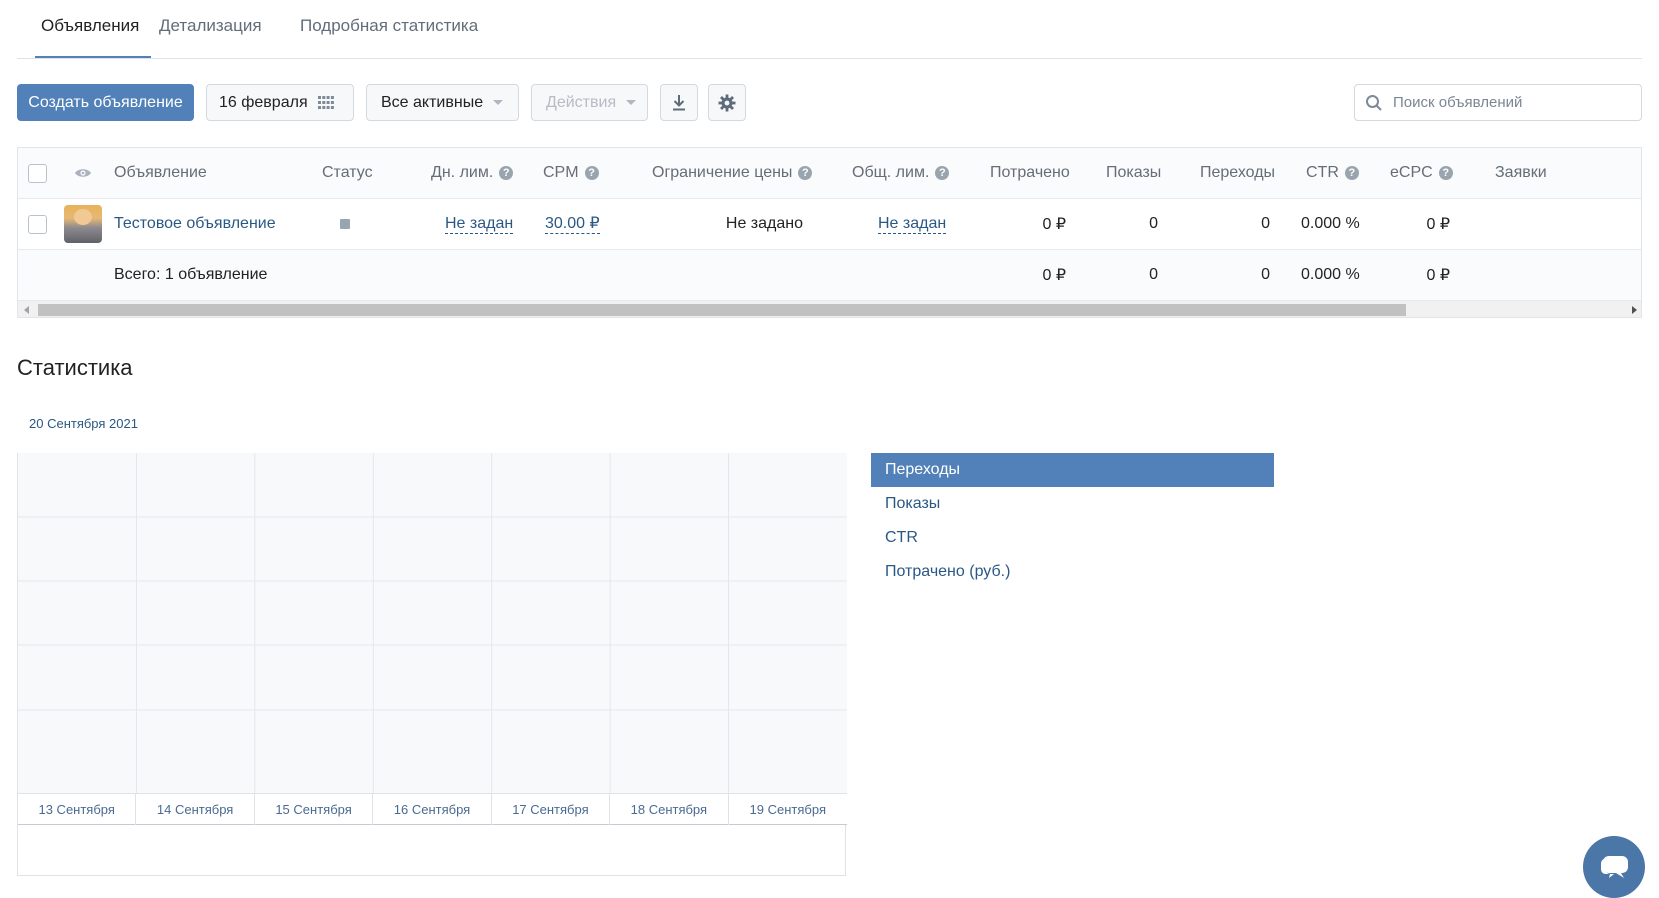 This screenshot has height=898, width=1659. What do you see at coordinates (1072, 538) in the screenshot?
I see `metric-option: CTR` at bounding box center [1072, 538].